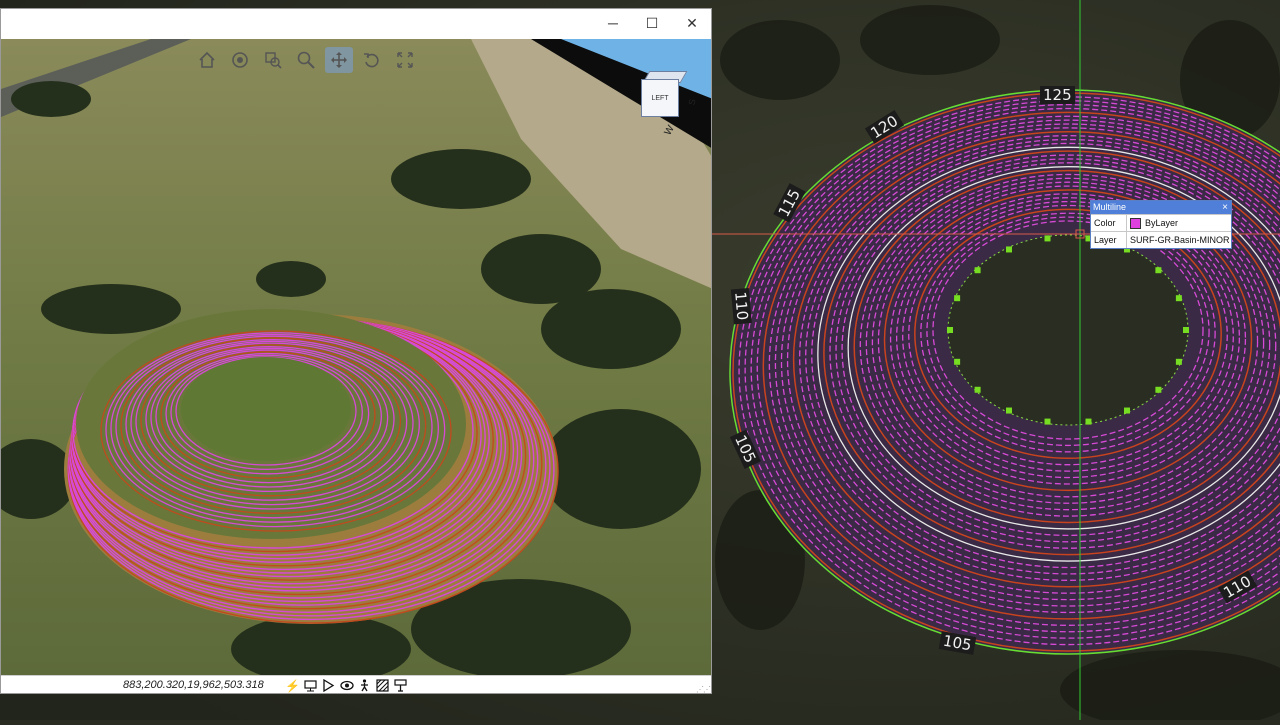 This screenshot has height=725, width=1280. I want to click on close-button: ✕, so click(692, 23).